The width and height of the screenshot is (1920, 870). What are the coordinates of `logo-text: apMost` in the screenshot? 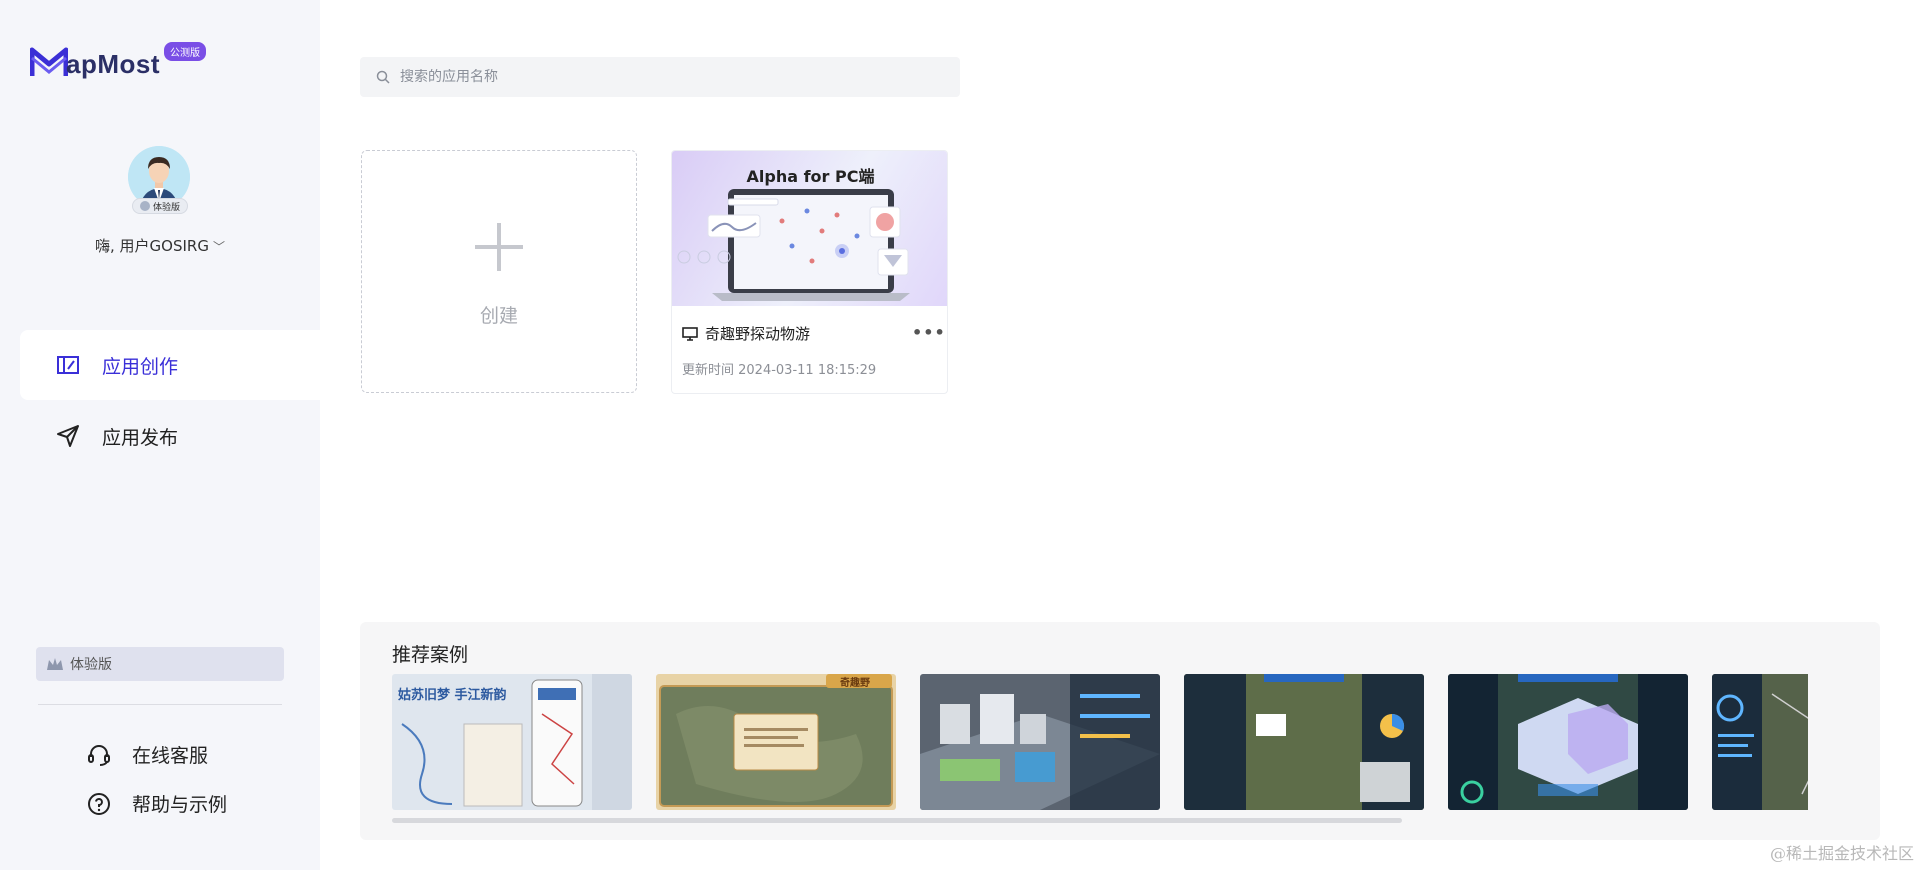 It's located at (113, 64).